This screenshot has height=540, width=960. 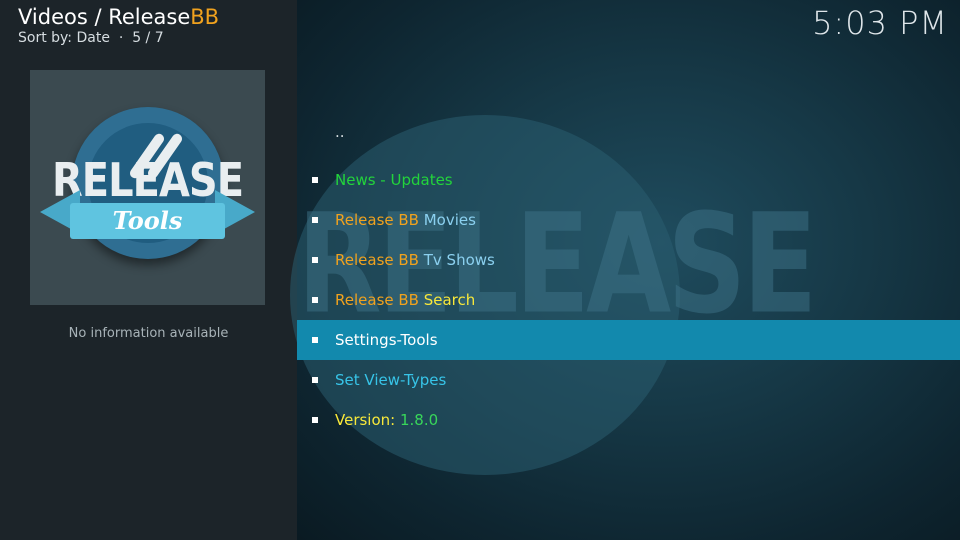 I want to click on header: Videos / ReleaseBB Sort by: Date · 5 / 7, so click(x=118, y=25).